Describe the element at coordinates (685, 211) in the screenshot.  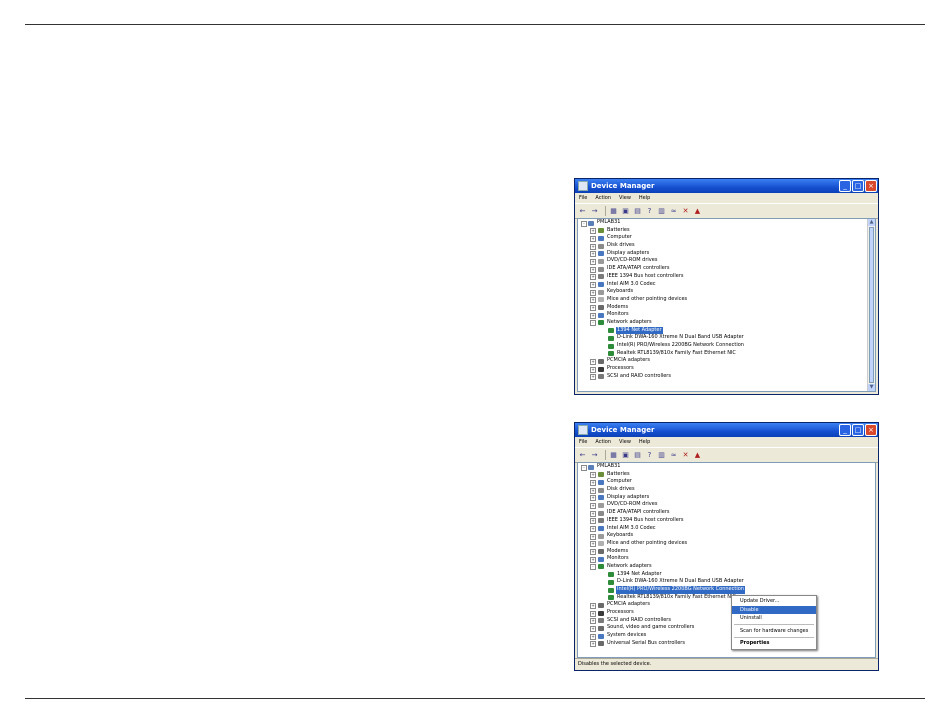
I see `disable-device-icon: ✕` at that location.